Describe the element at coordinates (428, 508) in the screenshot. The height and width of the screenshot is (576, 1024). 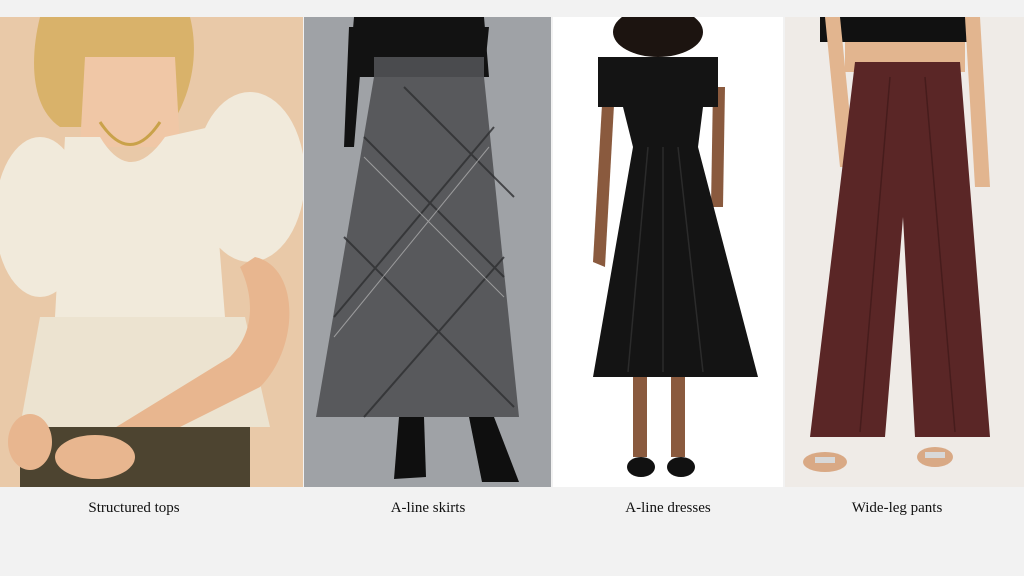
I see `caption-a-line-skirts: A-line skirts` at that location.